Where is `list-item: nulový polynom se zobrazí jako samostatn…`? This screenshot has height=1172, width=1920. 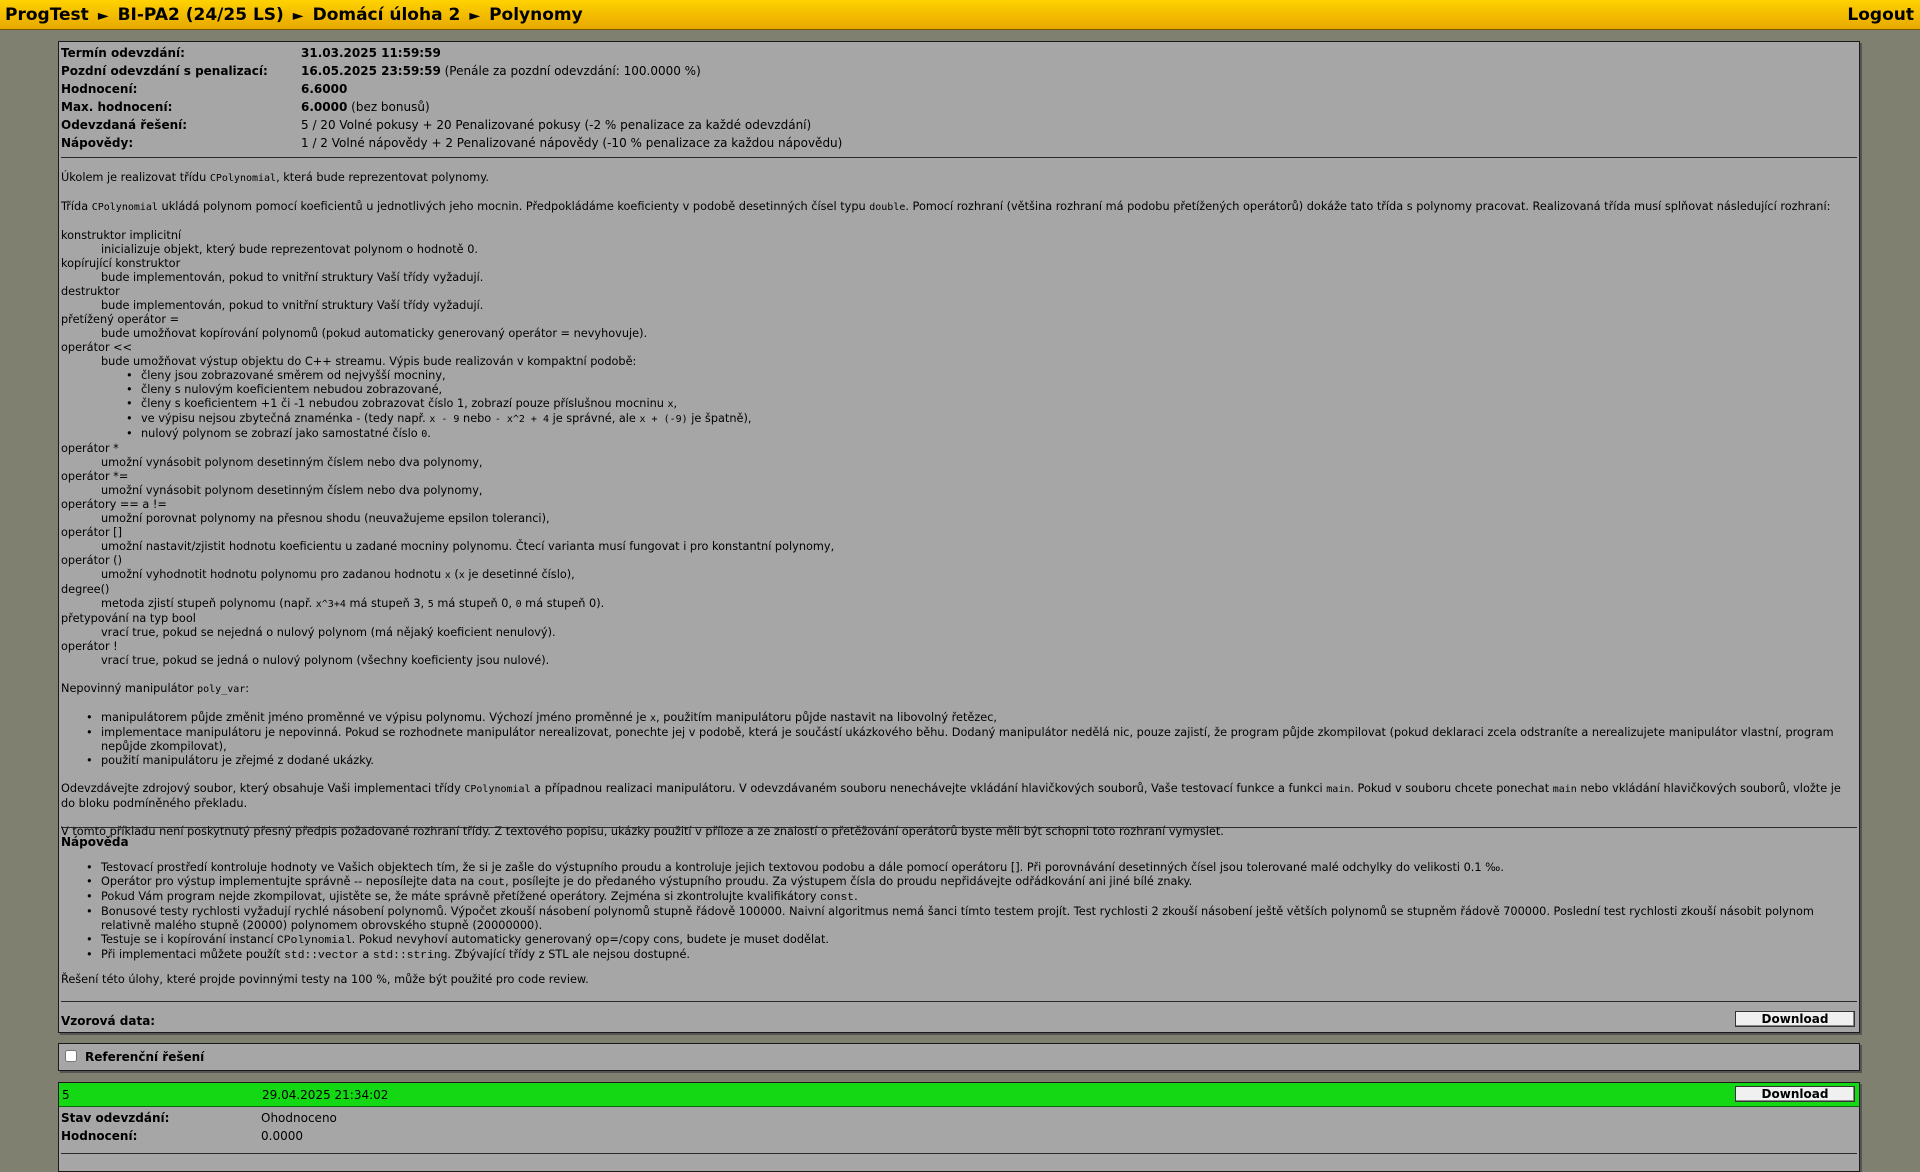 list-item: nulový polynom se zobrazí jako samostatn… is located at coordinates (976, 434).